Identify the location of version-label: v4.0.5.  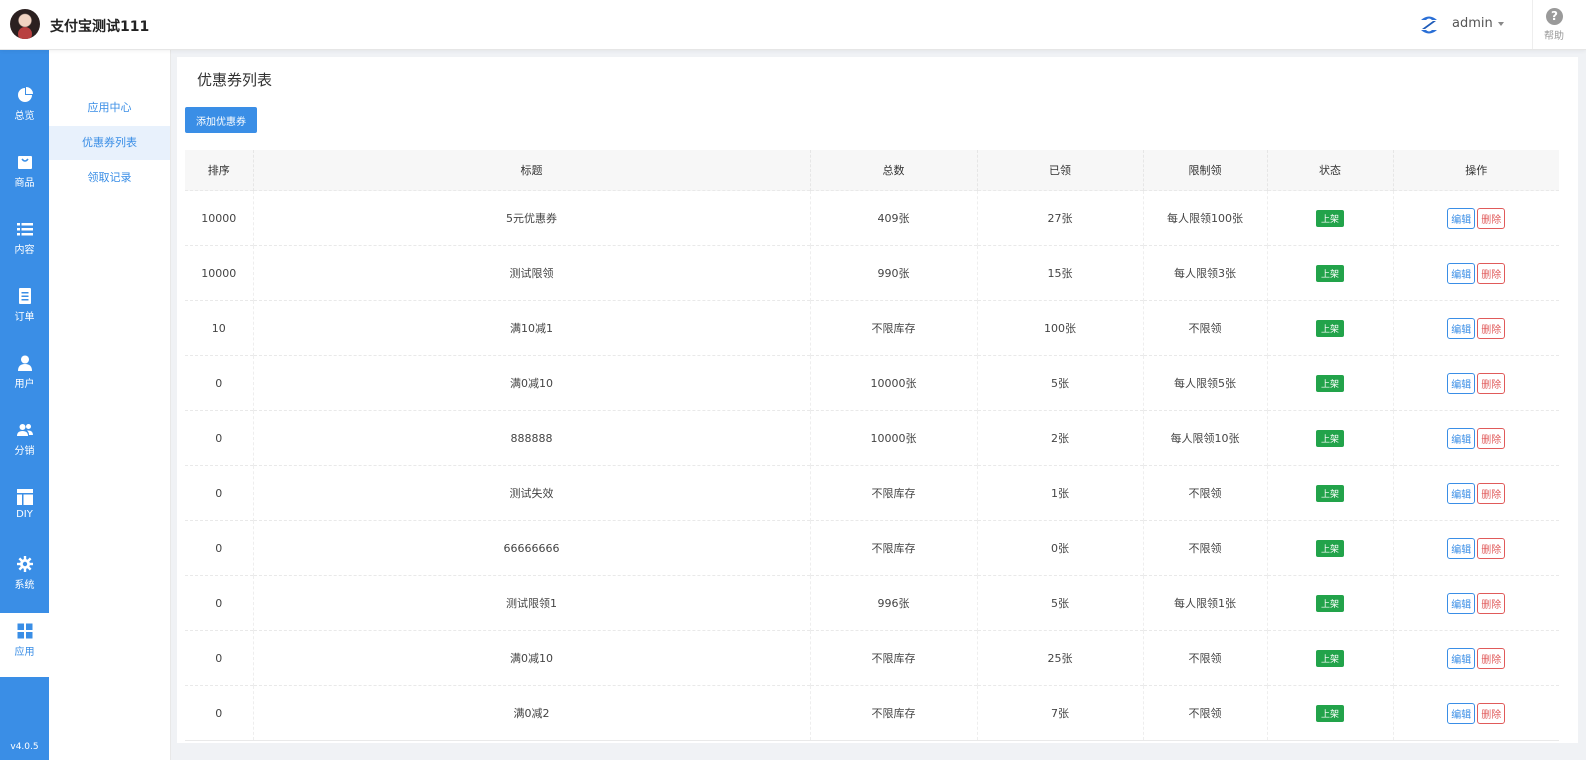
(24, 747).